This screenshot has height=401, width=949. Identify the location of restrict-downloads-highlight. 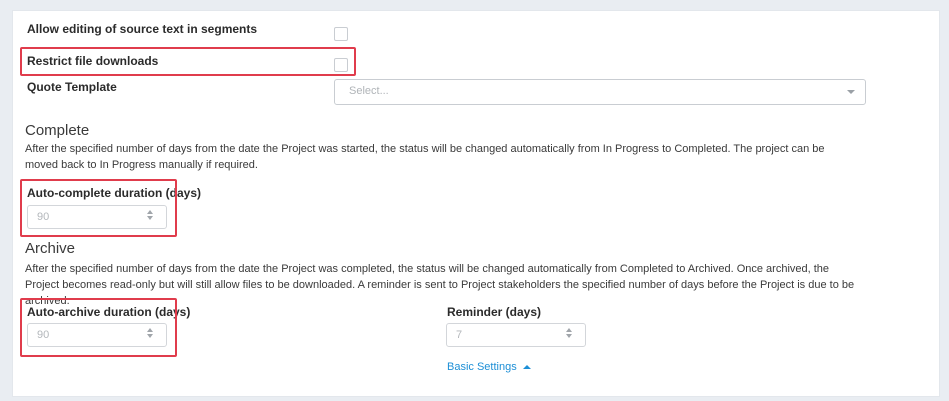
(188, 61).